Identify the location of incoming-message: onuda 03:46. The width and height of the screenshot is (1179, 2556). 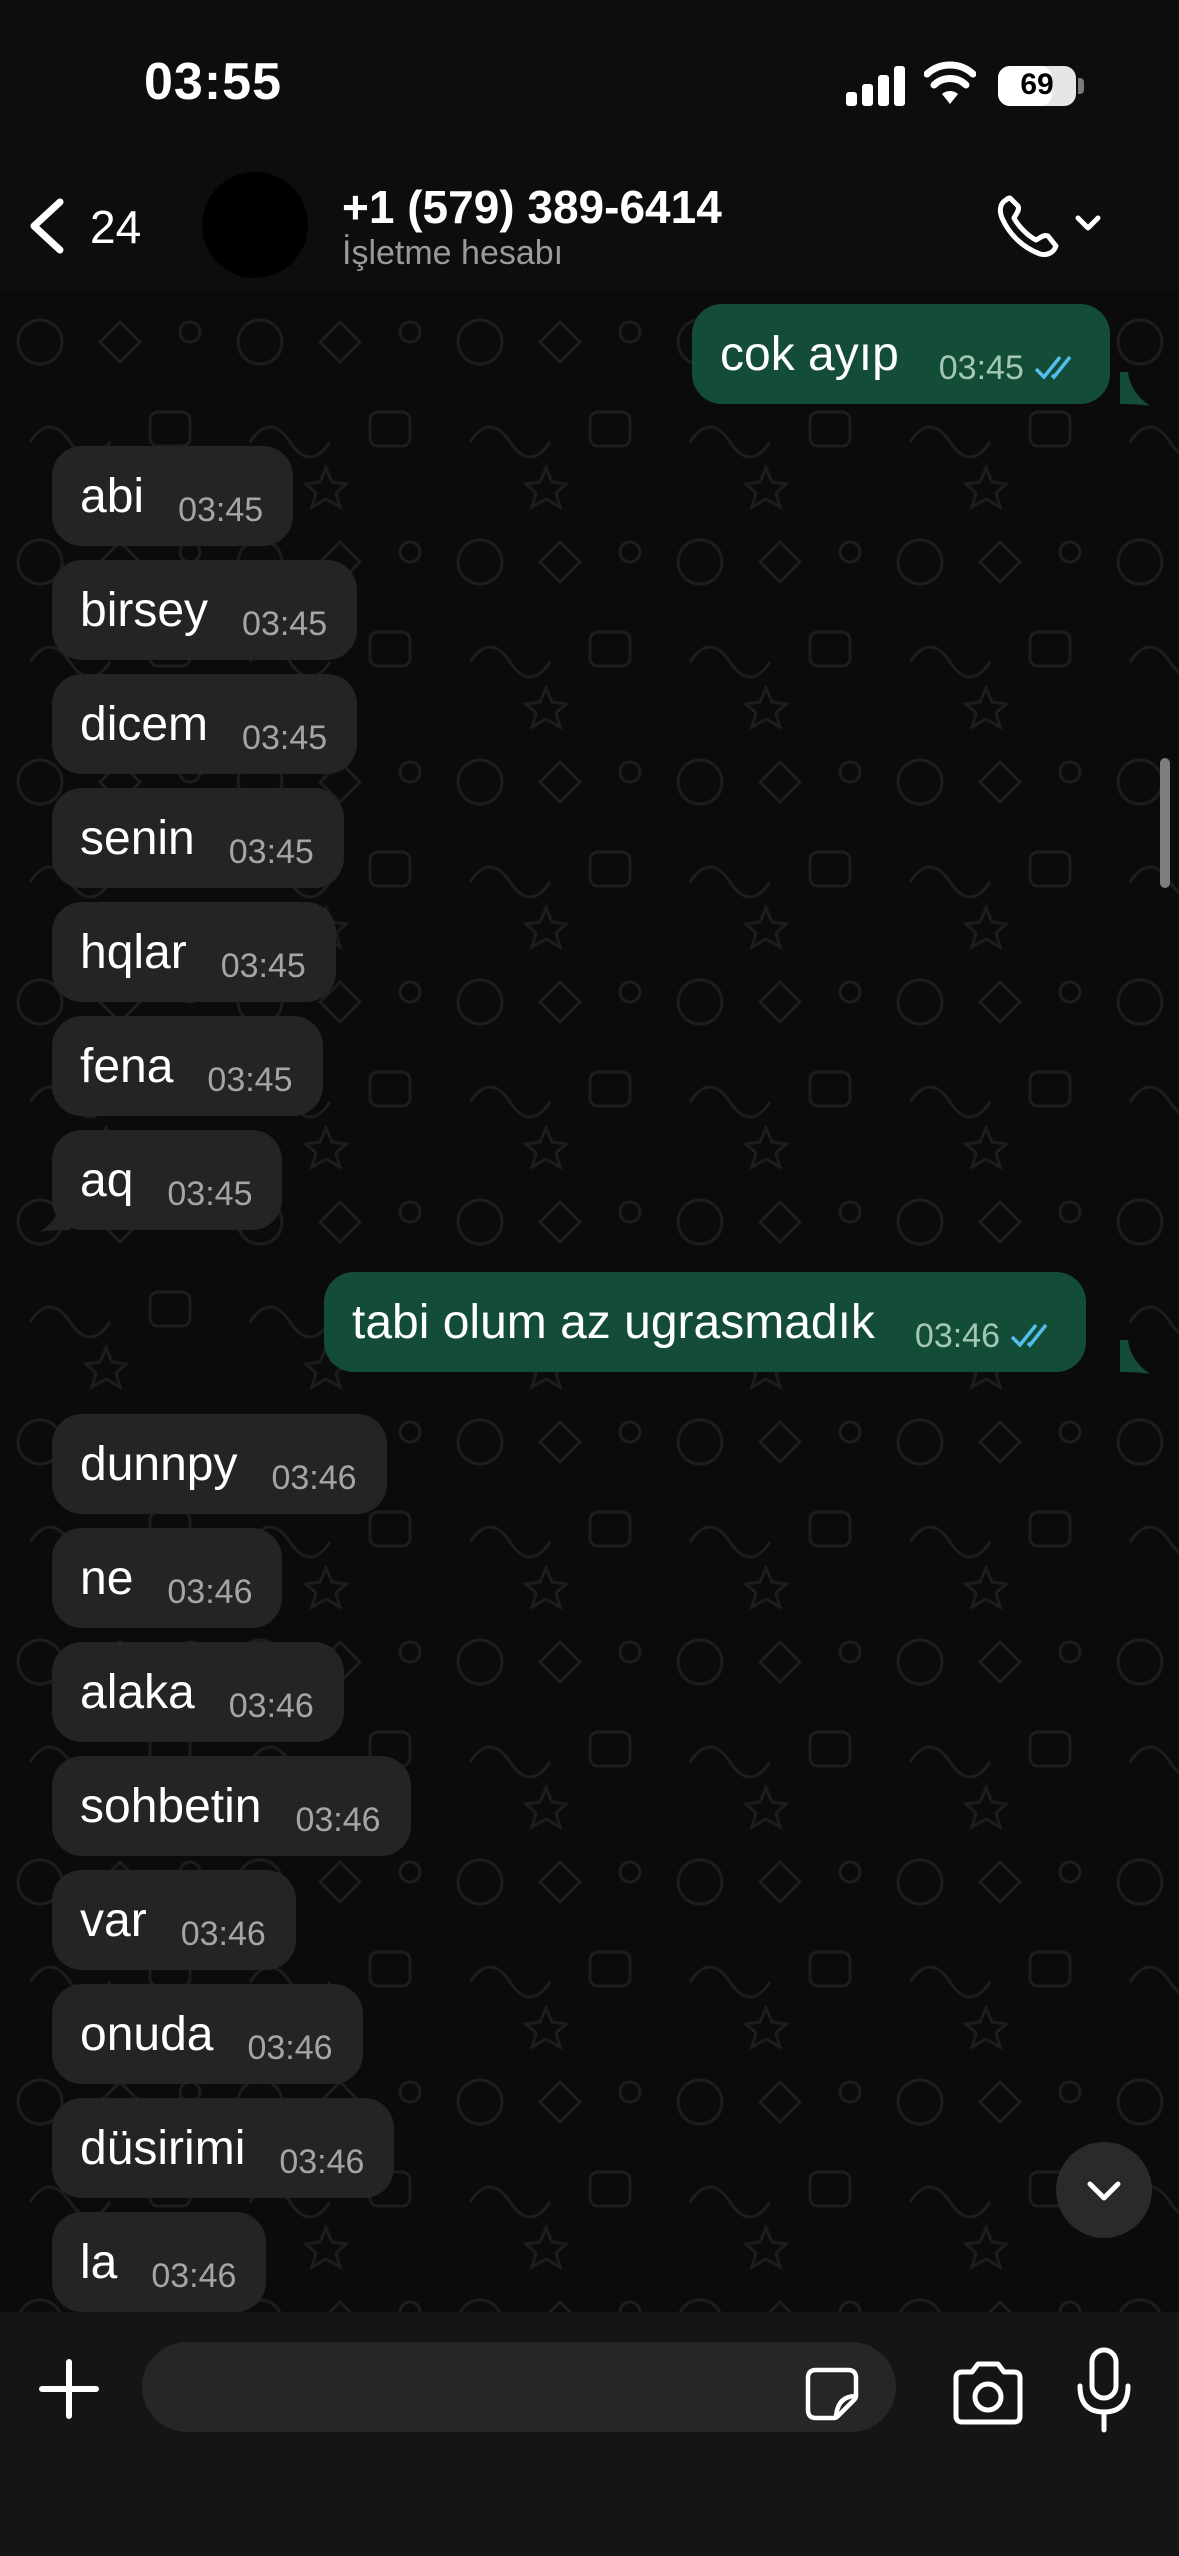
(207, 2034).